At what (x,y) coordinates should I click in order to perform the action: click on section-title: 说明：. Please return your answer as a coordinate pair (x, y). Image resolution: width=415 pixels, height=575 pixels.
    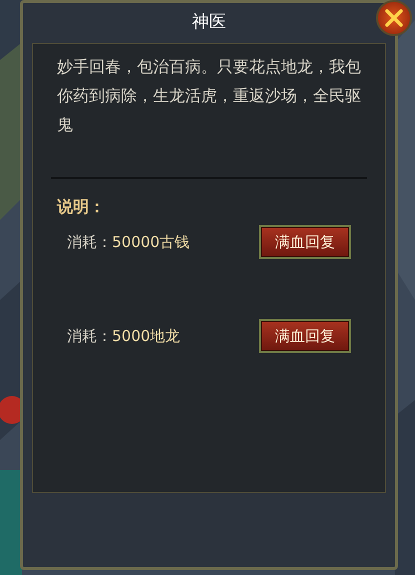
    Looking at the image, I should click on (81, 207).